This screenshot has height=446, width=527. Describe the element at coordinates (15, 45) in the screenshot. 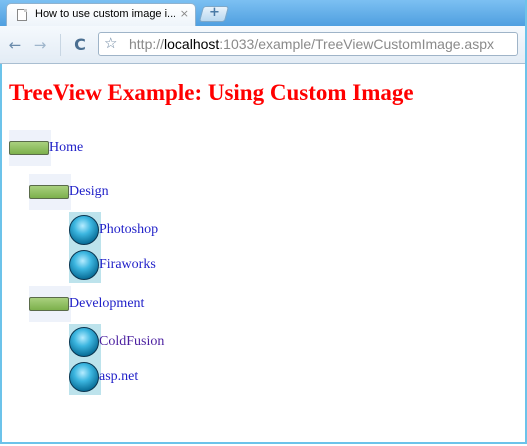

I see `back-button: ←` at that location.